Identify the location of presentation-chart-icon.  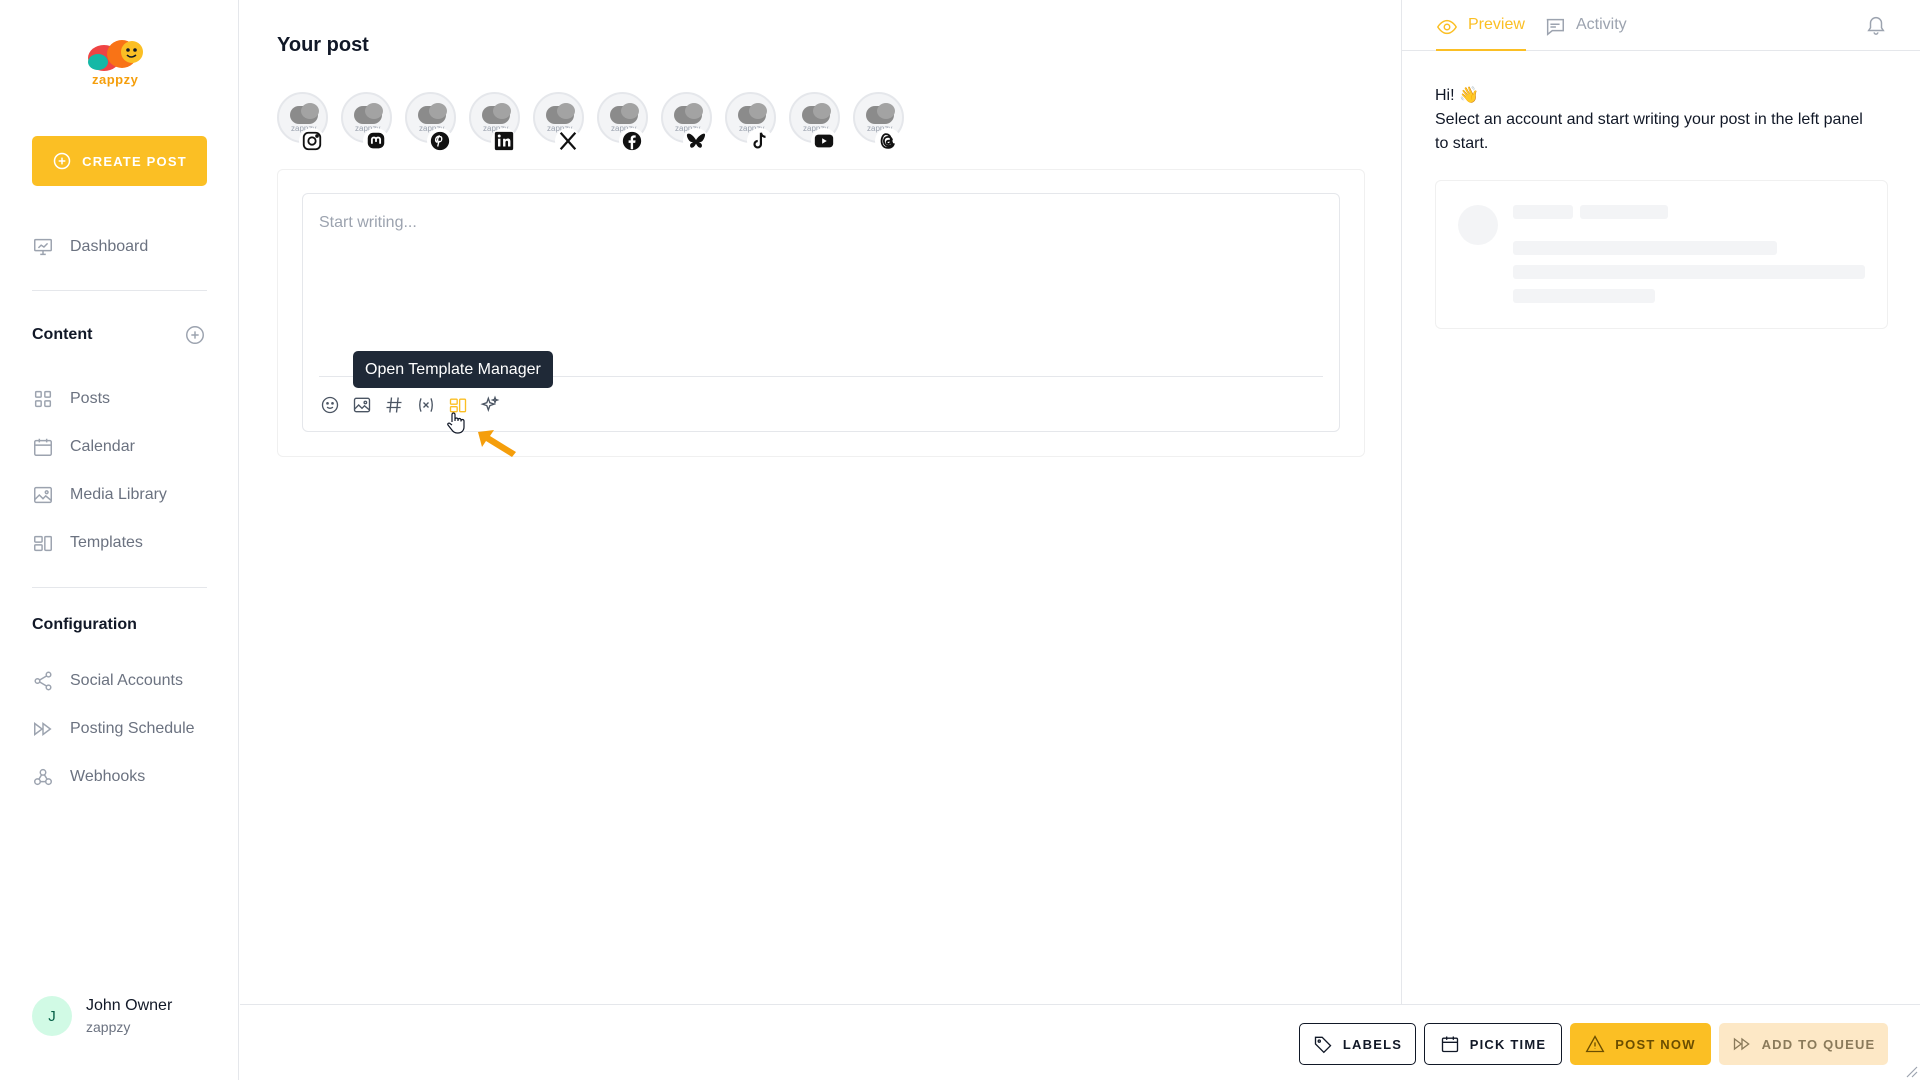
(43, 247).